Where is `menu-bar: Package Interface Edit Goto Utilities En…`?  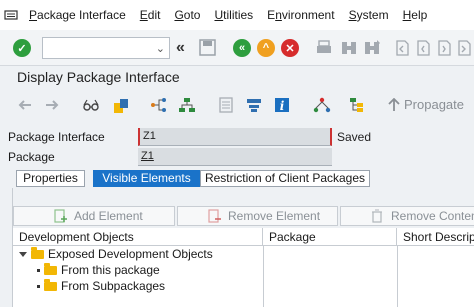
menu-bar: Package Interface Edit Goto Utilities En… is located at coordinates (237, 15).